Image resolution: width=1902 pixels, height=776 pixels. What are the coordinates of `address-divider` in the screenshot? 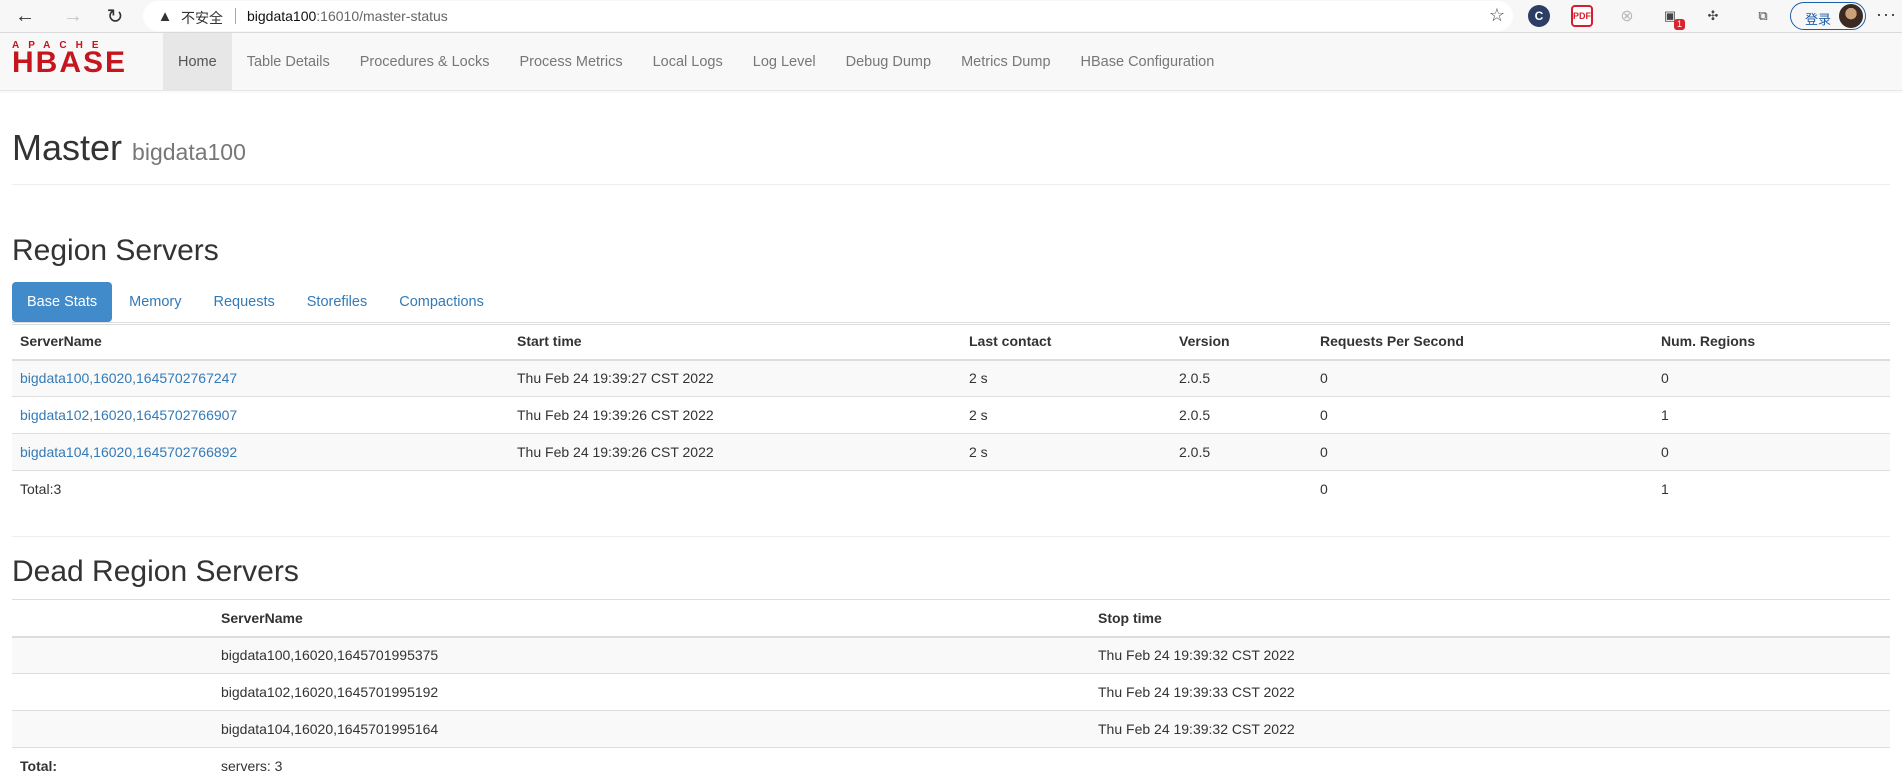 It's located at (235, 16).